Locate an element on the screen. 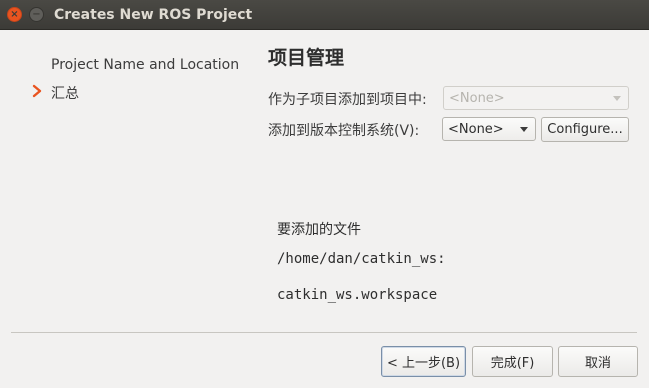 The image size is (649, 388). page-title: 项目管理 is located at coordinates (306, 58).